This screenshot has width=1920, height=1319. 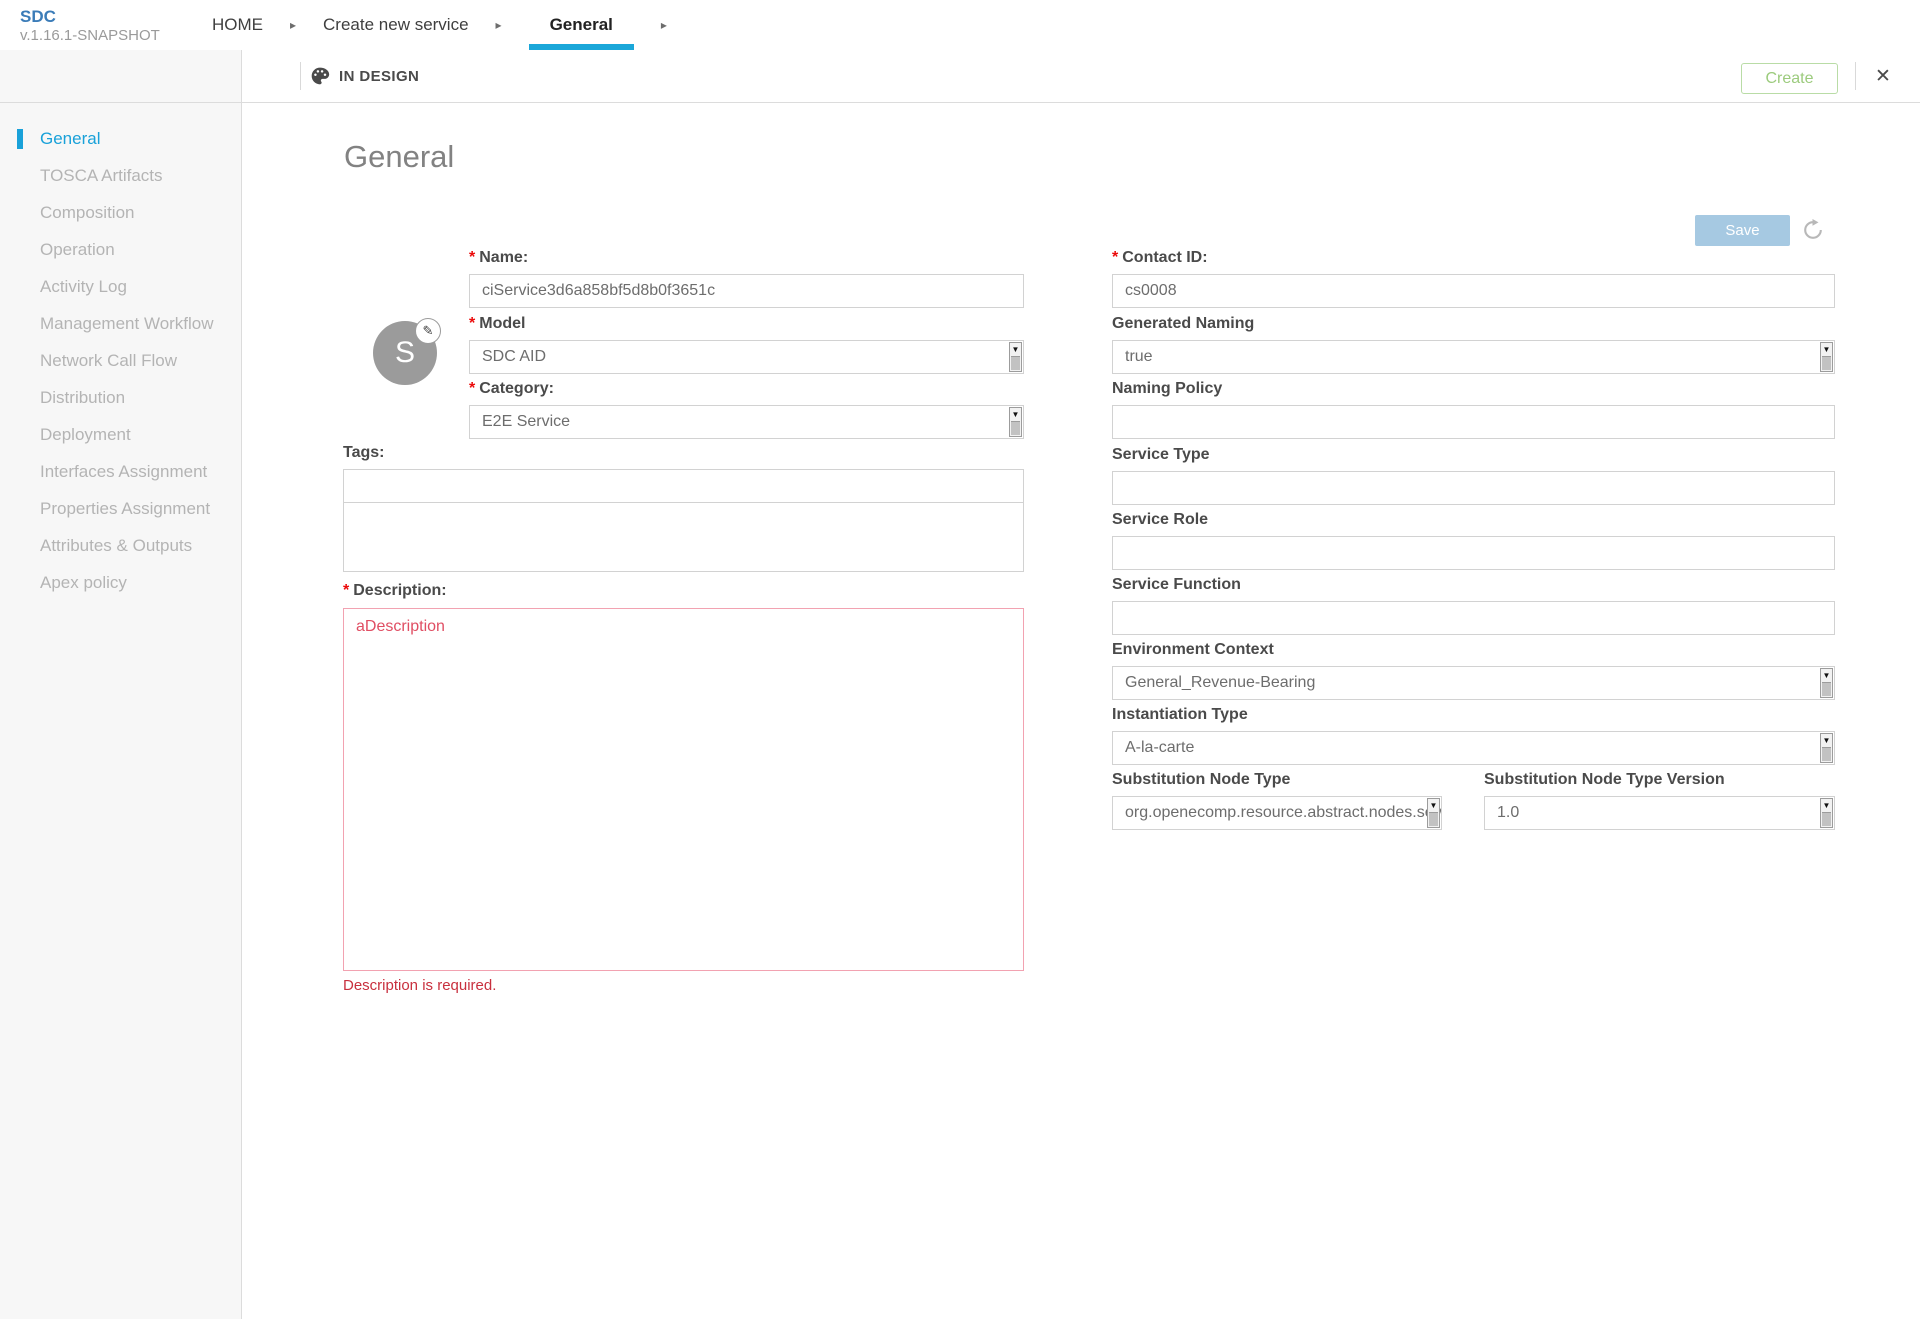 I want to click on sidebar-item-label: Operation, so click(x=77, y=249).